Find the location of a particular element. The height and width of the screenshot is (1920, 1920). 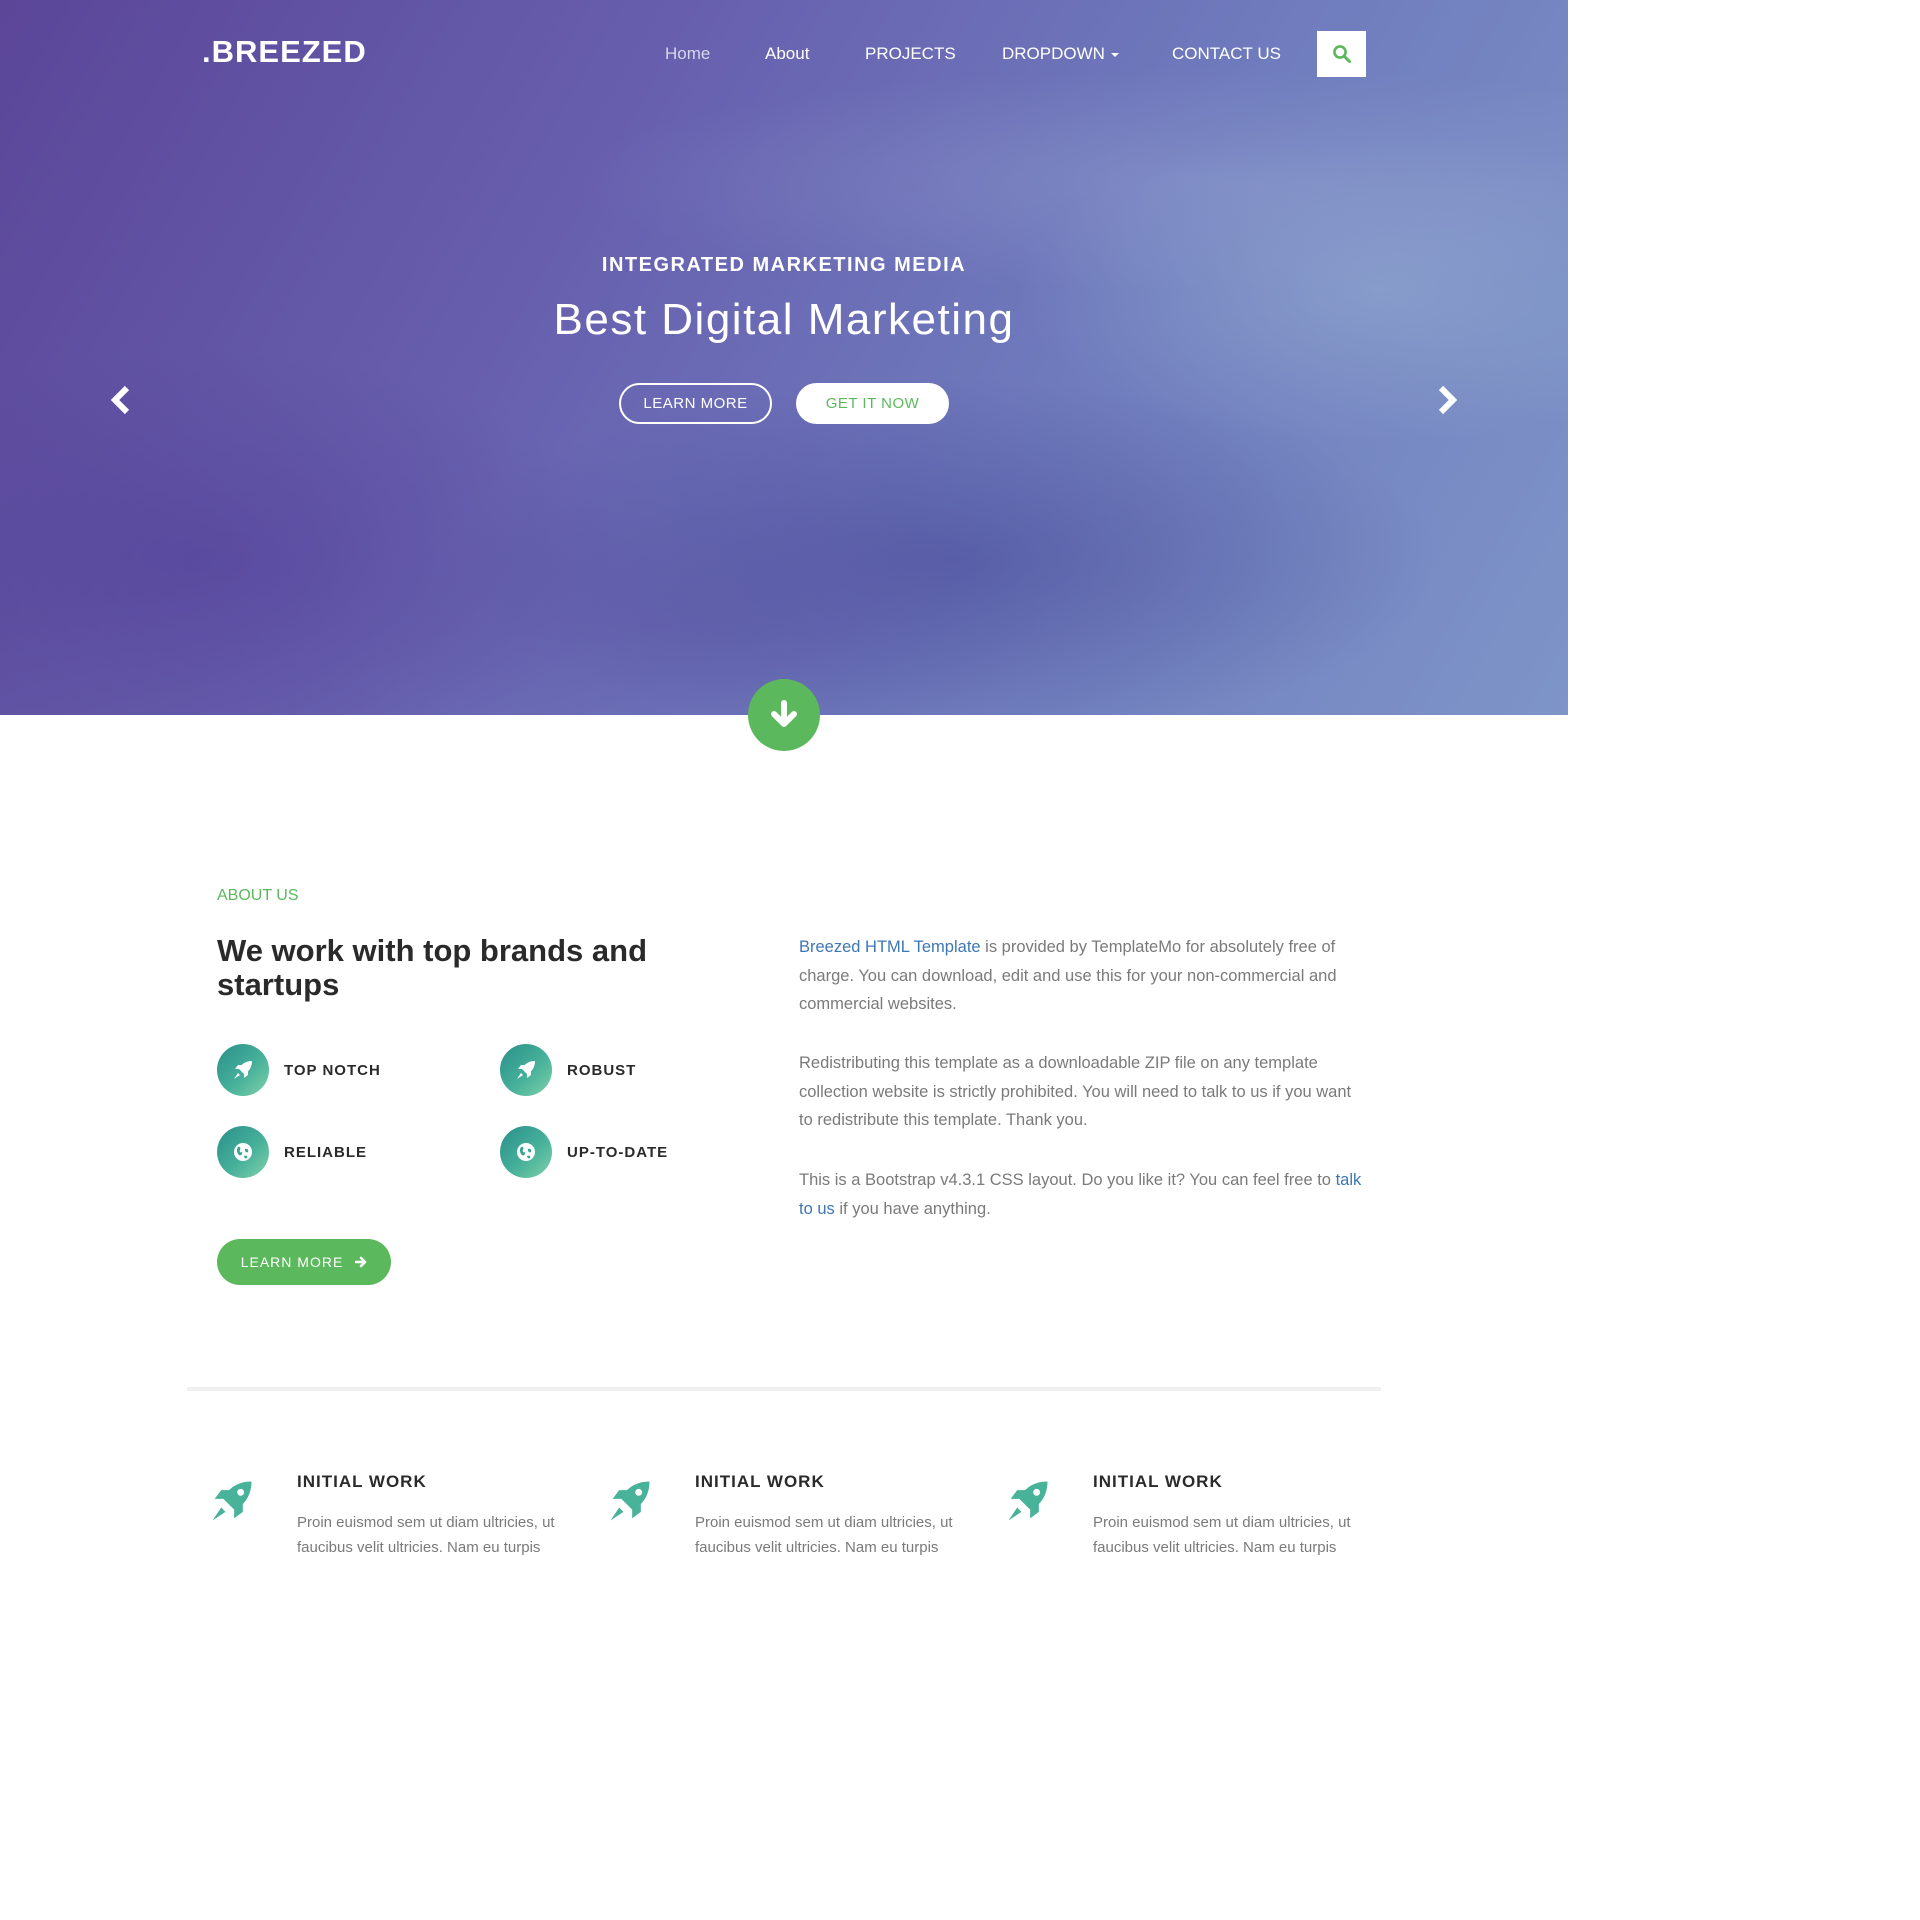

arrow-right-icon is located at coordinates (361, 1262).